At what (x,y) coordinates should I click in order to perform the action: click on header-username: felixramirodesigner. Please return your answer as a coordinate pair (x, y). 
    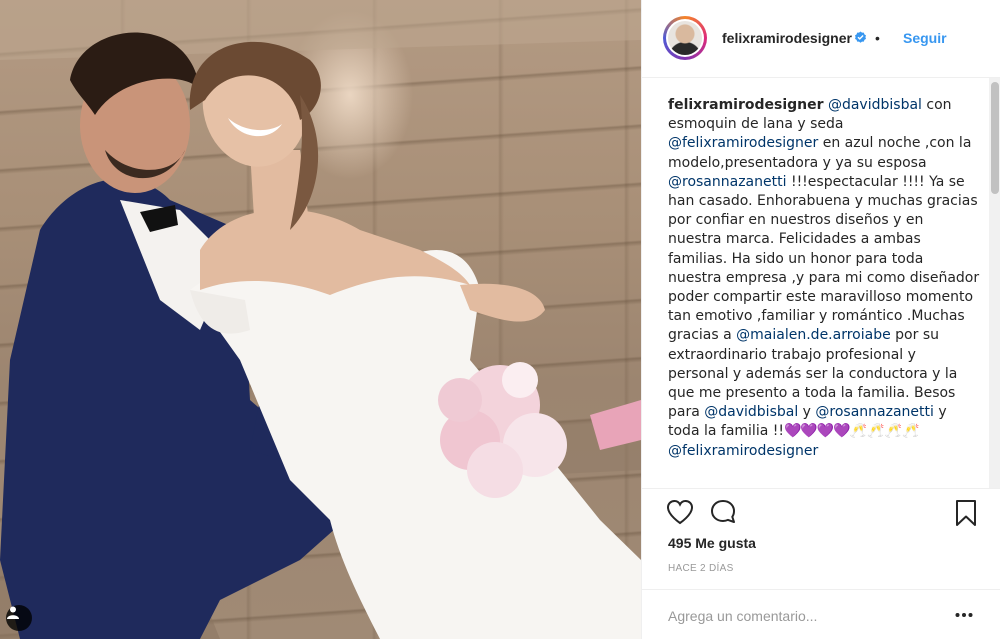
    Looking at the image, I should click on (787, 38).